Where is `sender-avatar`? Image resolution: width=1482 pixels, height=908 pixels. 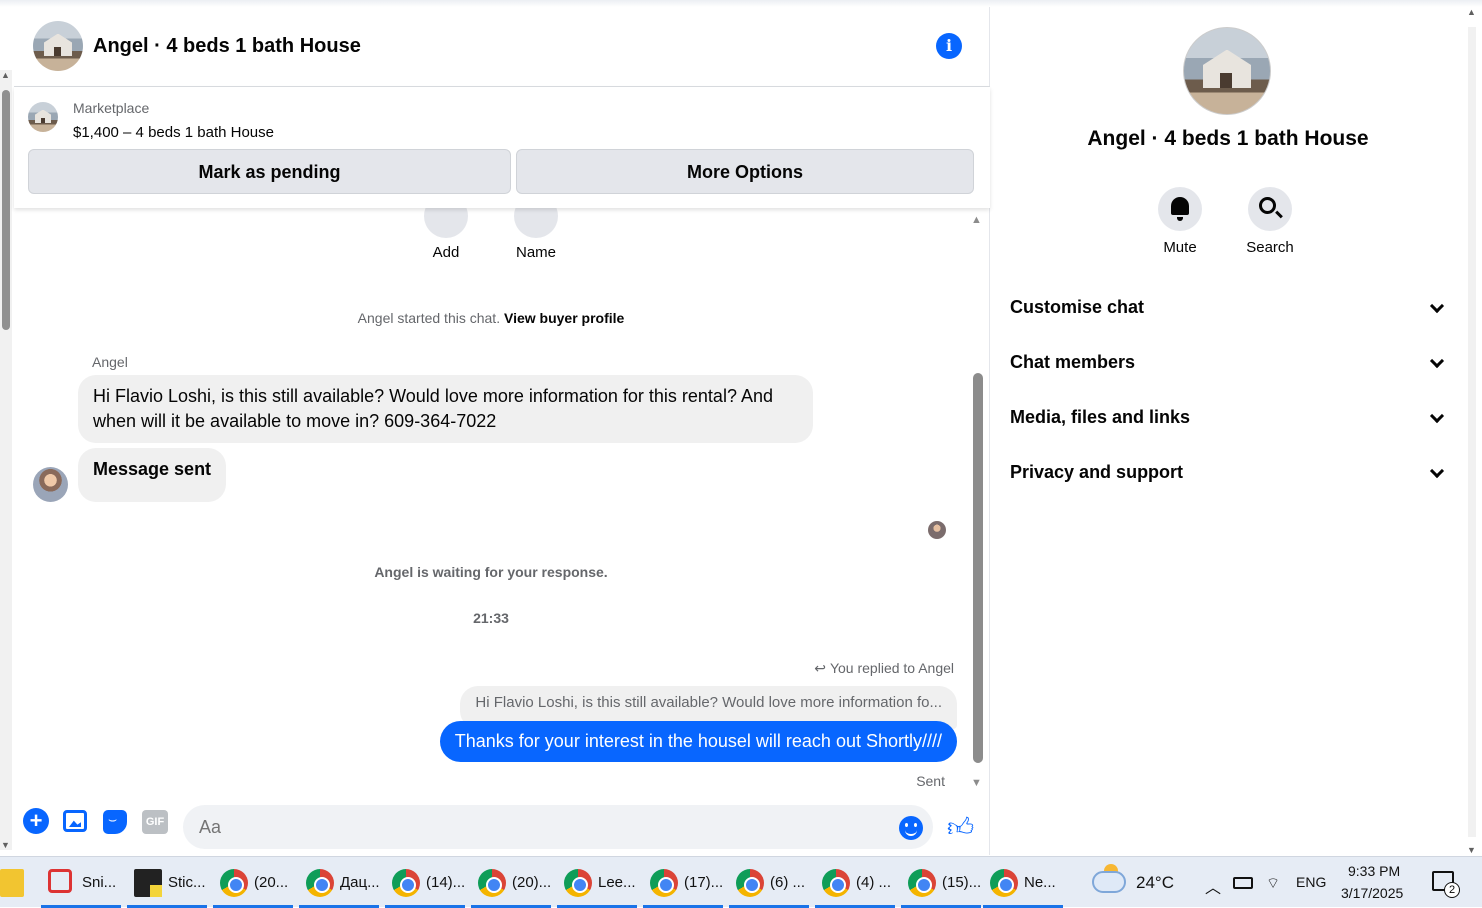 sender-avatar is located at coordinates (50, 484).